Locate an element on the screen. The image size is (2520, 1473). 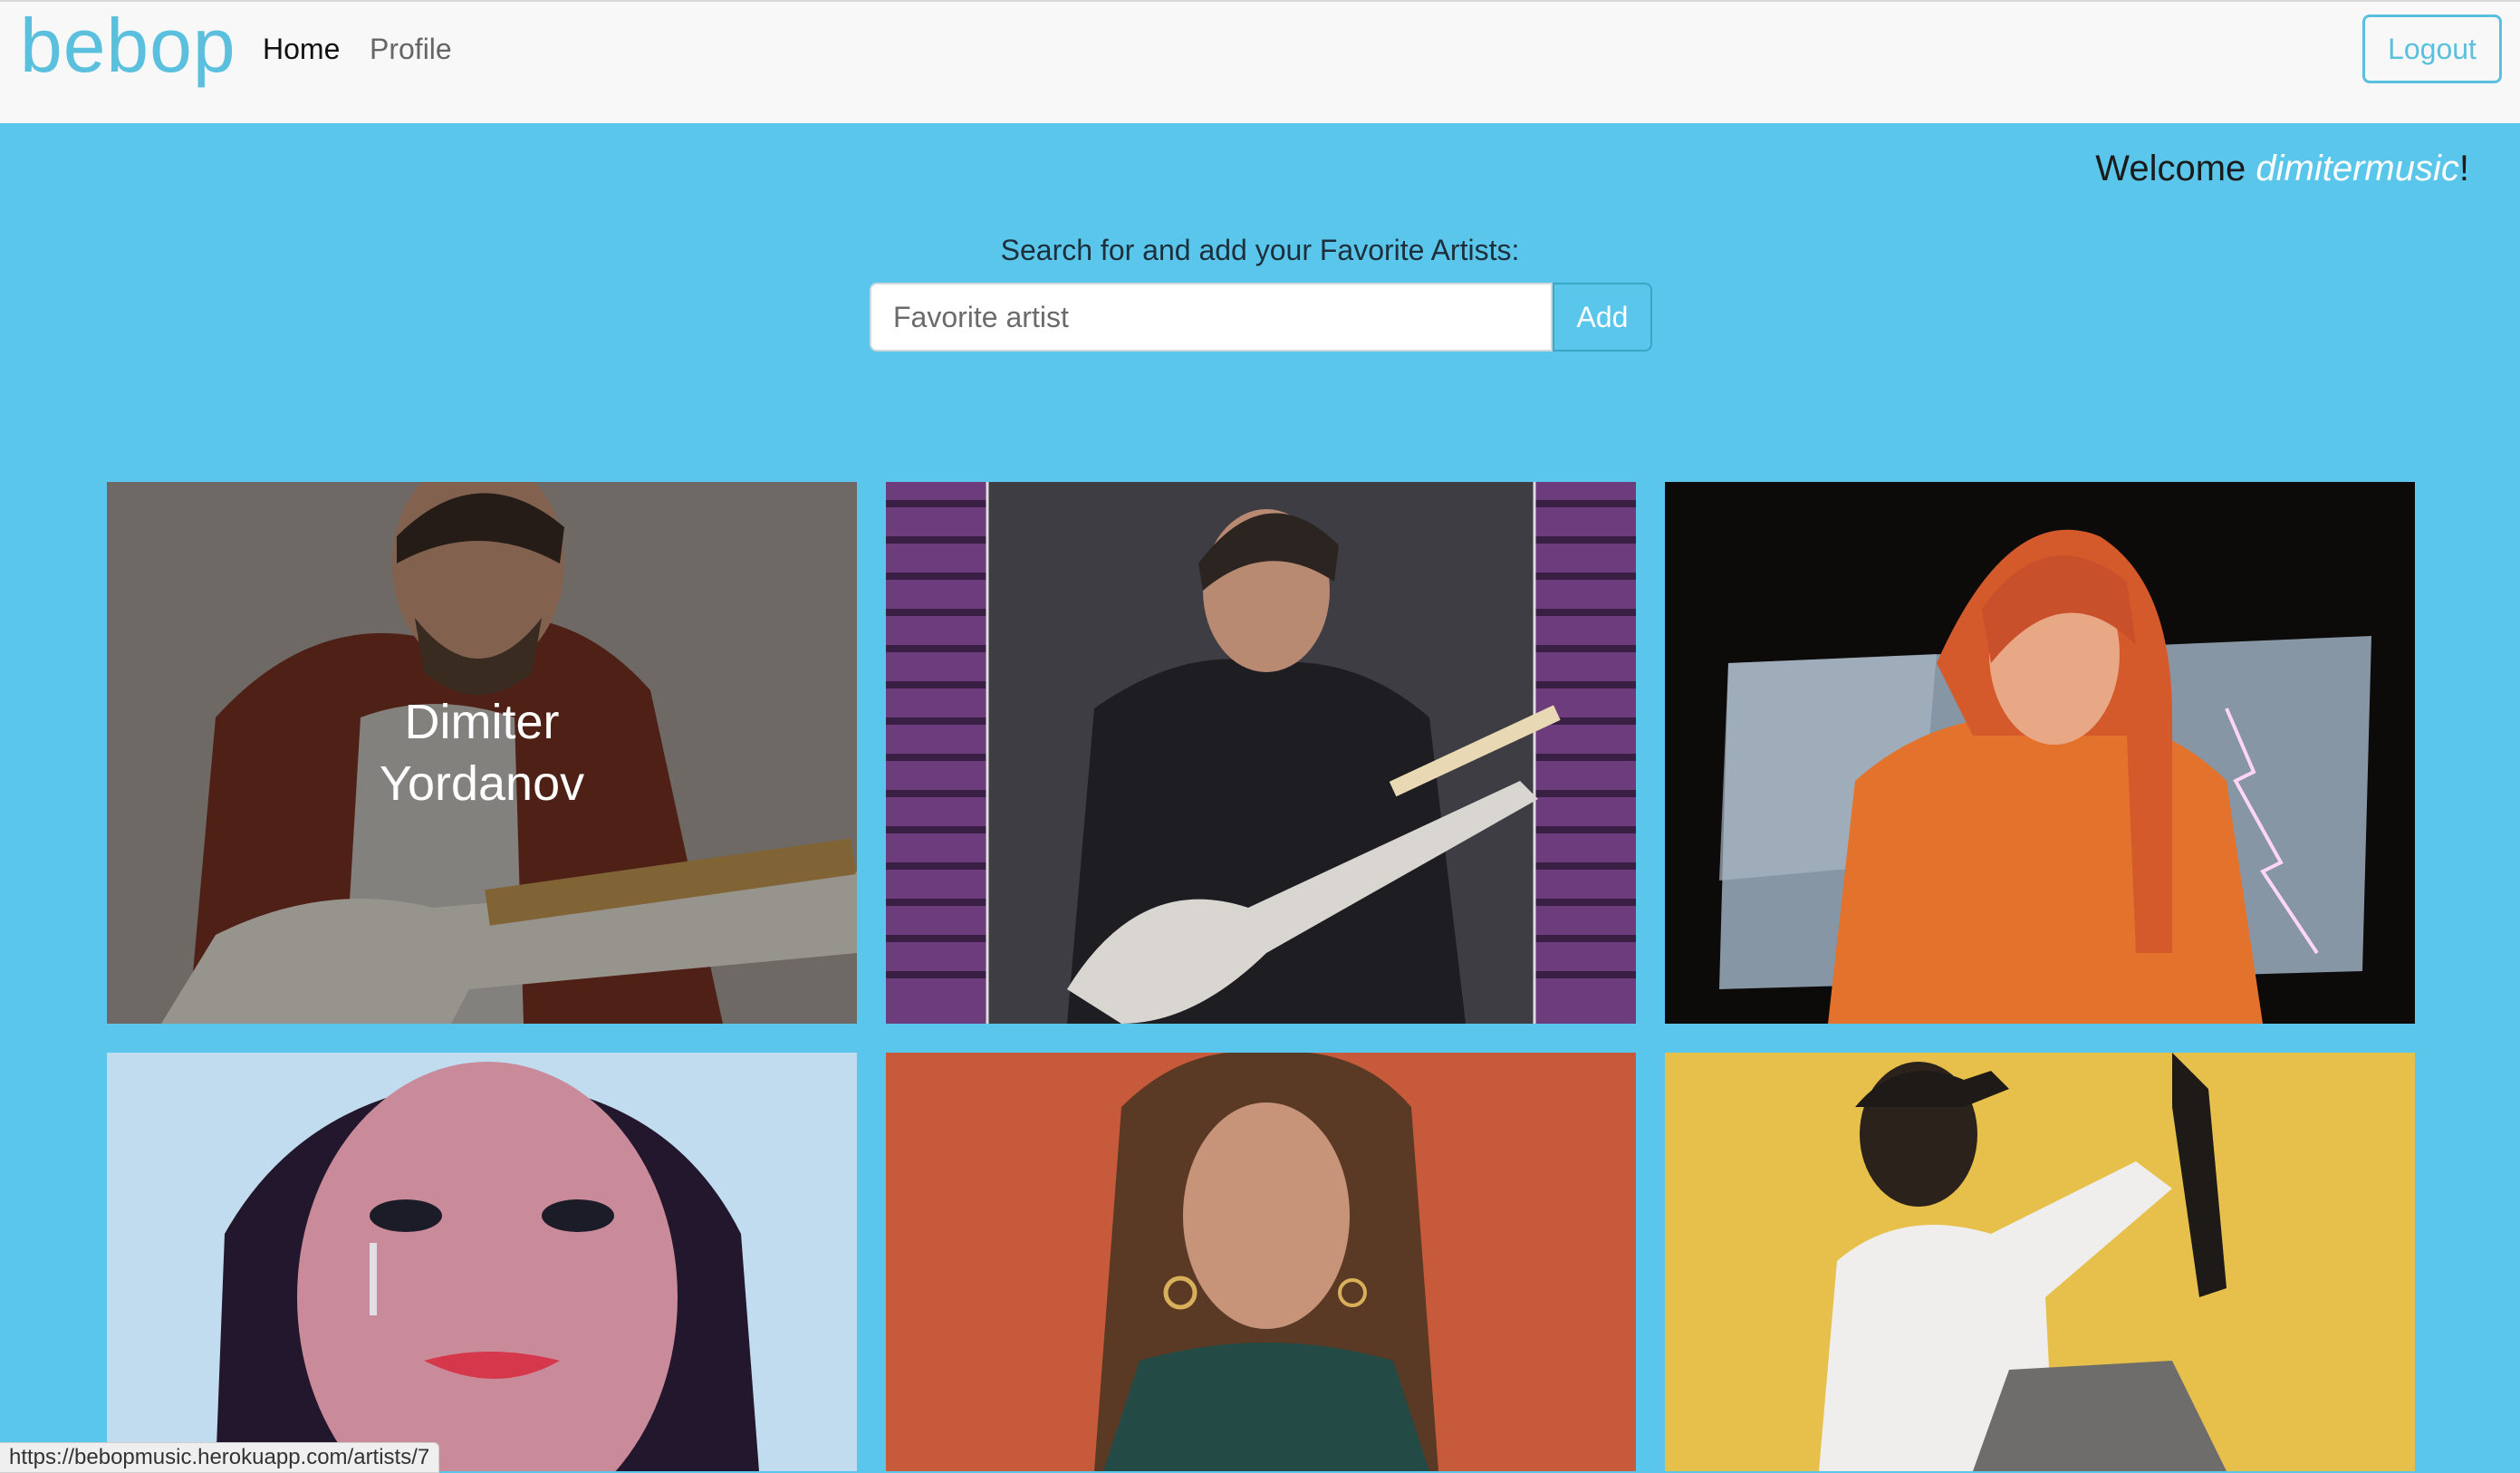
welcome-prefix: Welcome is located at coordinates (2175, 168).